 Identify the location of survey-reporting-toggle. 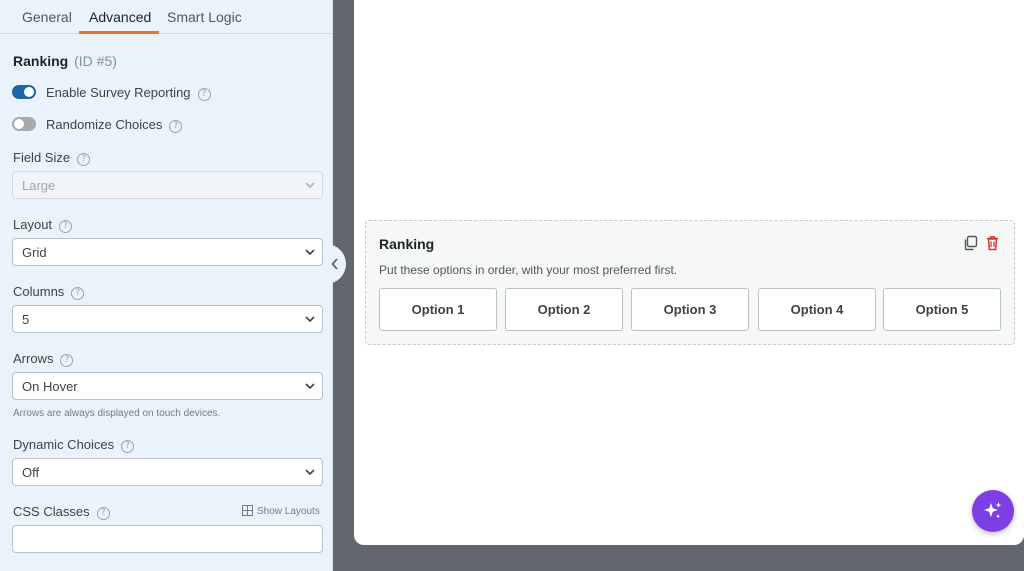
(24, 92).